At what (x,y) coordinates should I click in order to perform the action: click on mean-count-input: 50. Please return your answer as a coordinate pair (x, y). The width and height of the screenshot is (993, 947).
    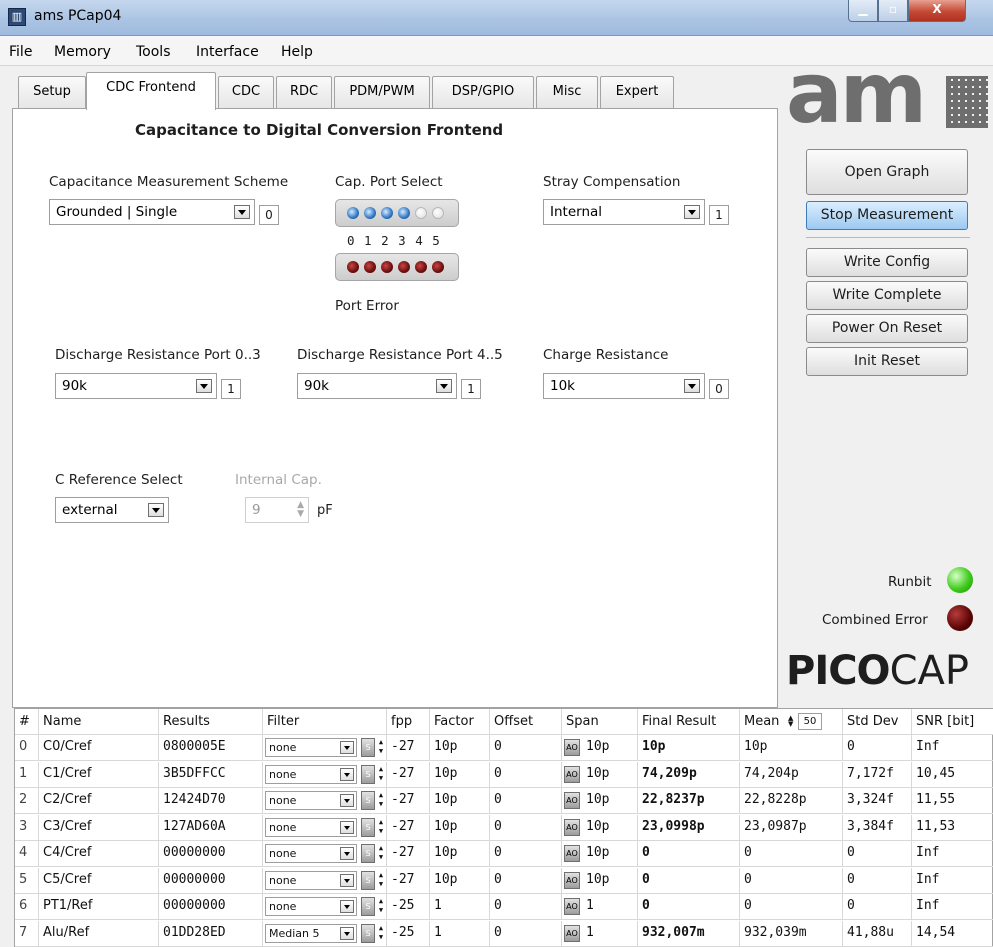
    Looking at the image, I should click on (810, 721).